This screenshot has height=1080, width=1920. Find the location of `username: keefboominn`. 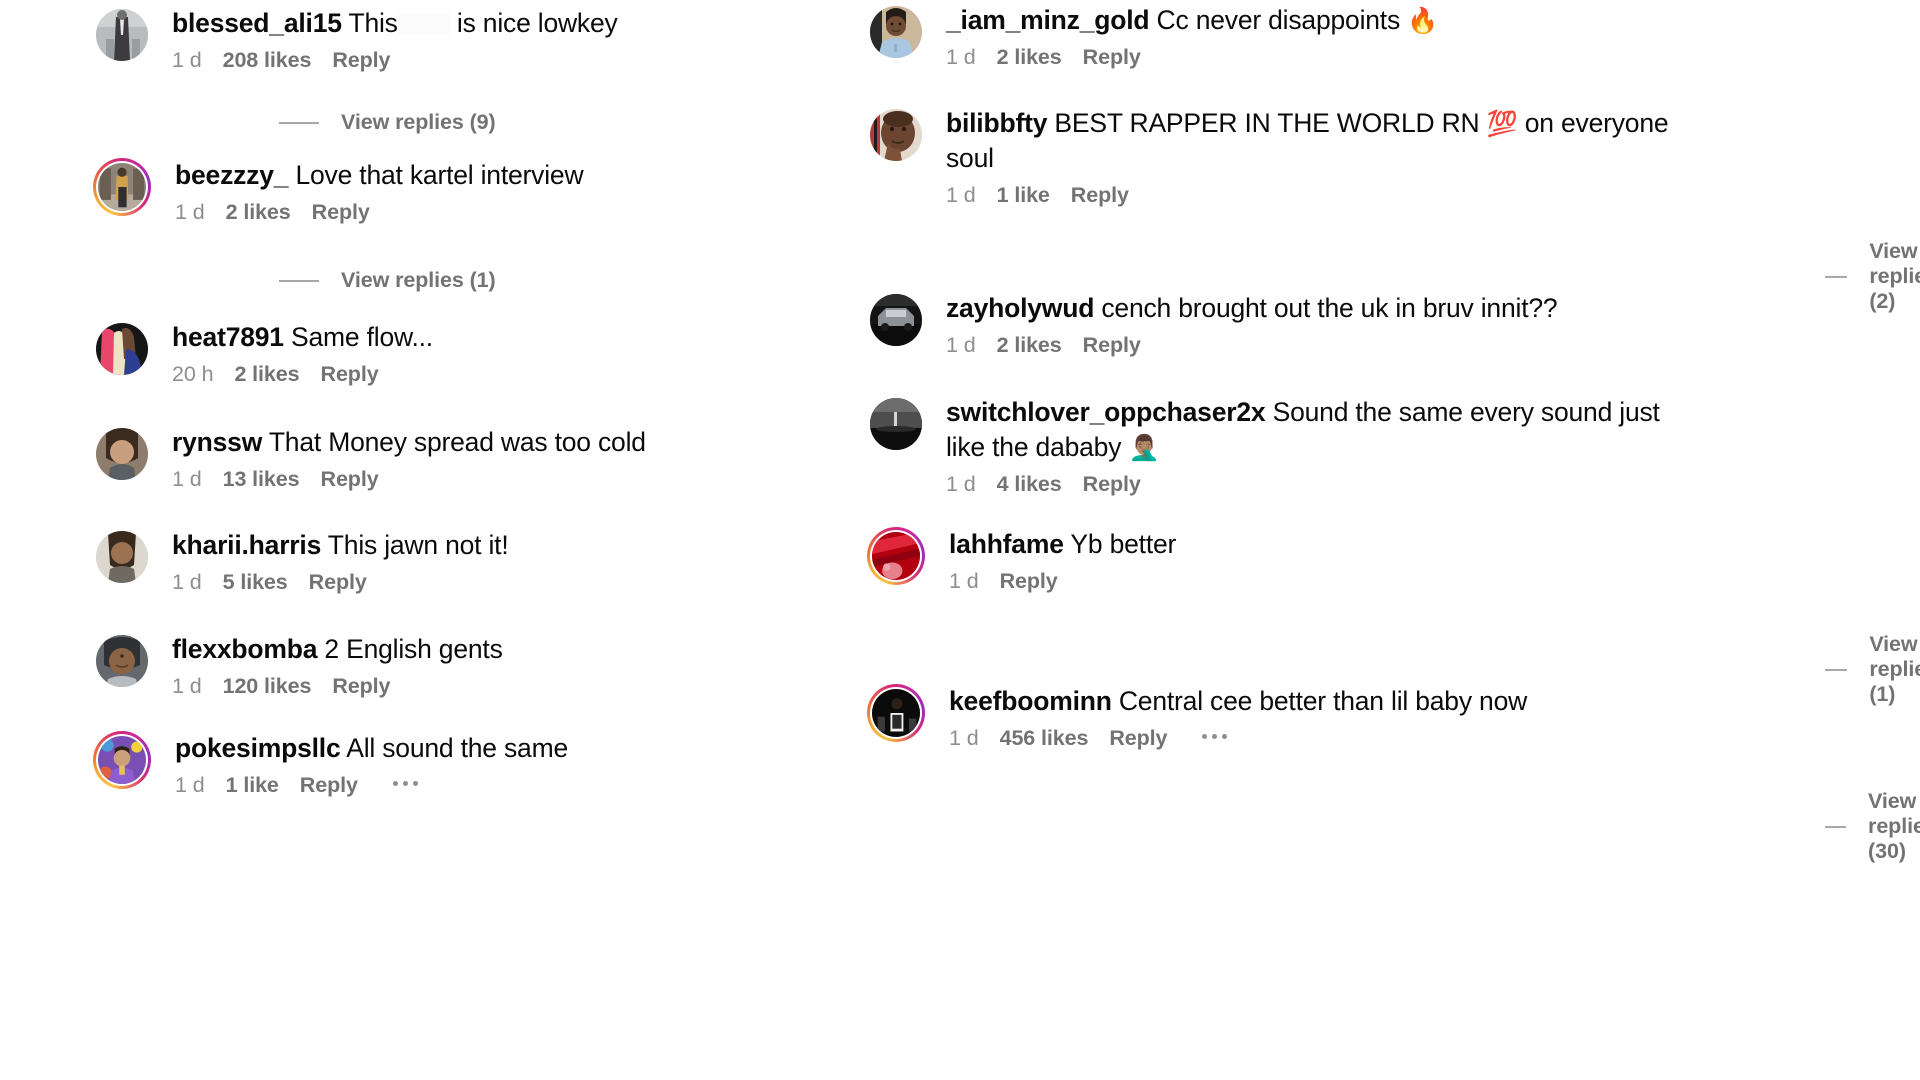

username: keefboominn is located at coordinates (1030, 701).